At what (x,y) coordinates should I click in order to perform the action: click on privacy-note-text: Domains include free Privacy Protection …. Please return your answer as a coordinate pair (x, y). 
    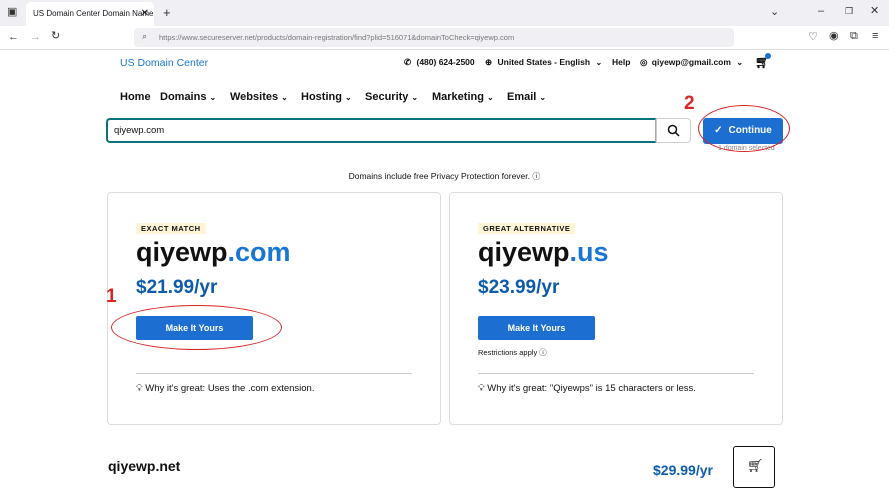
    Looking at the image, I should click on (439, 176).